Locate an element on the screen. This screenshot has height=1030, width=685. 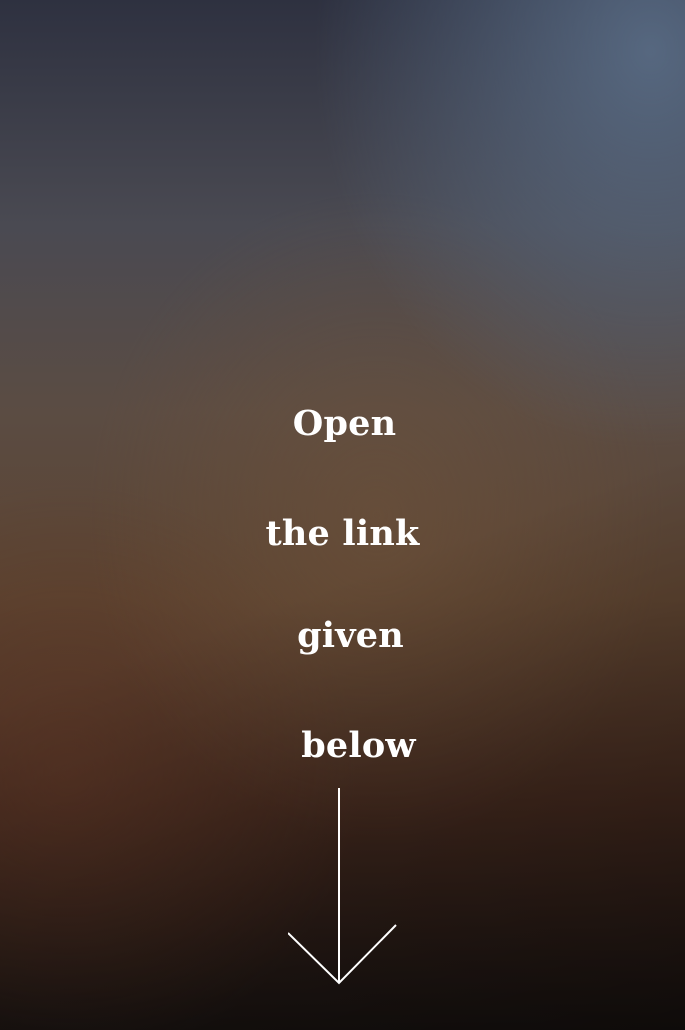
message-line-open: Open is located at coordinates (344, 423).